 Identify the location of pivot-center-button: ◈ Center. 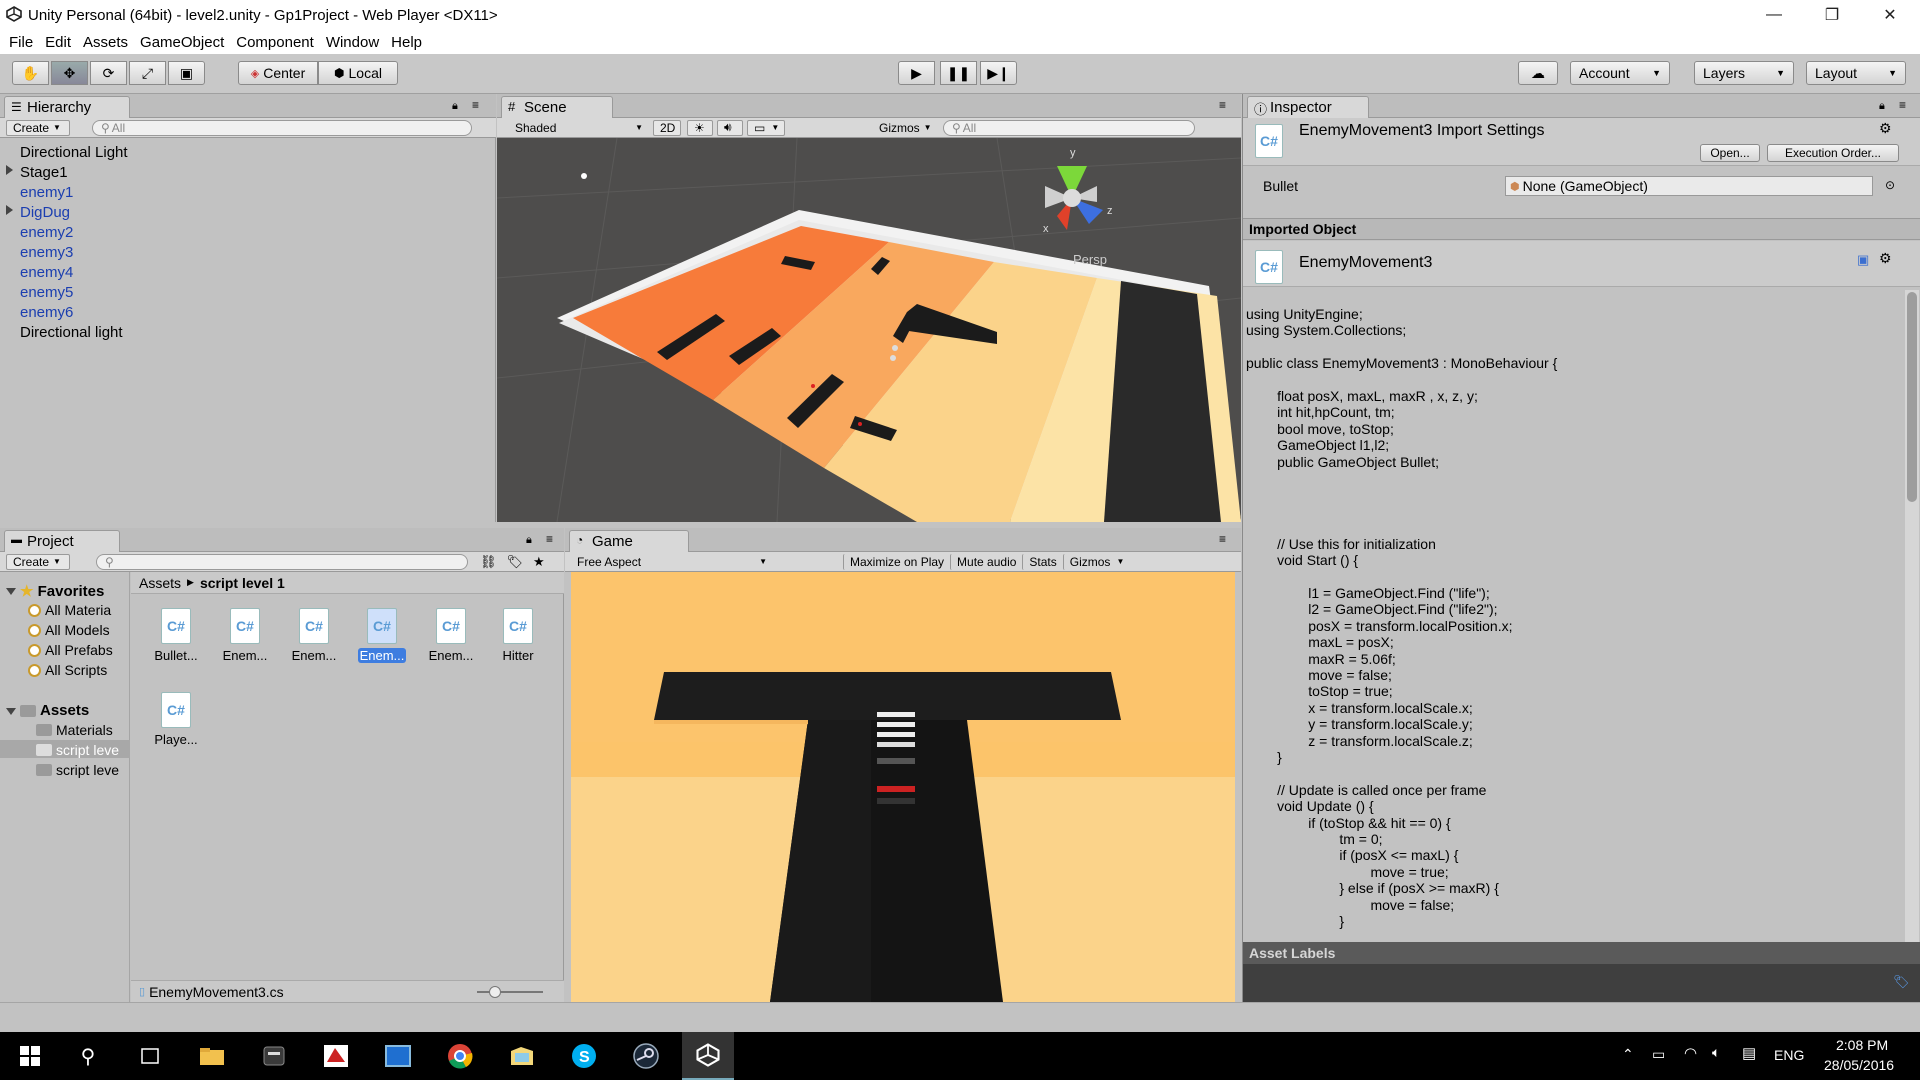
(278, 73).